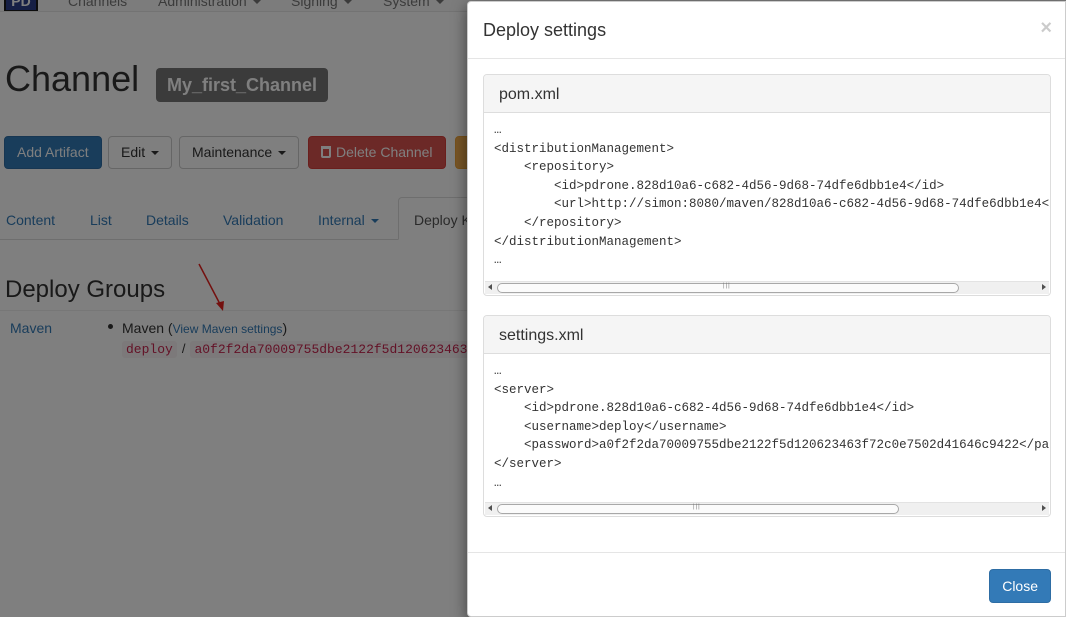 Image resolution: width=1066 pixels, height=617 pixels. I want to click on settings-xml-heading: settings.xml, so click(767, 335).